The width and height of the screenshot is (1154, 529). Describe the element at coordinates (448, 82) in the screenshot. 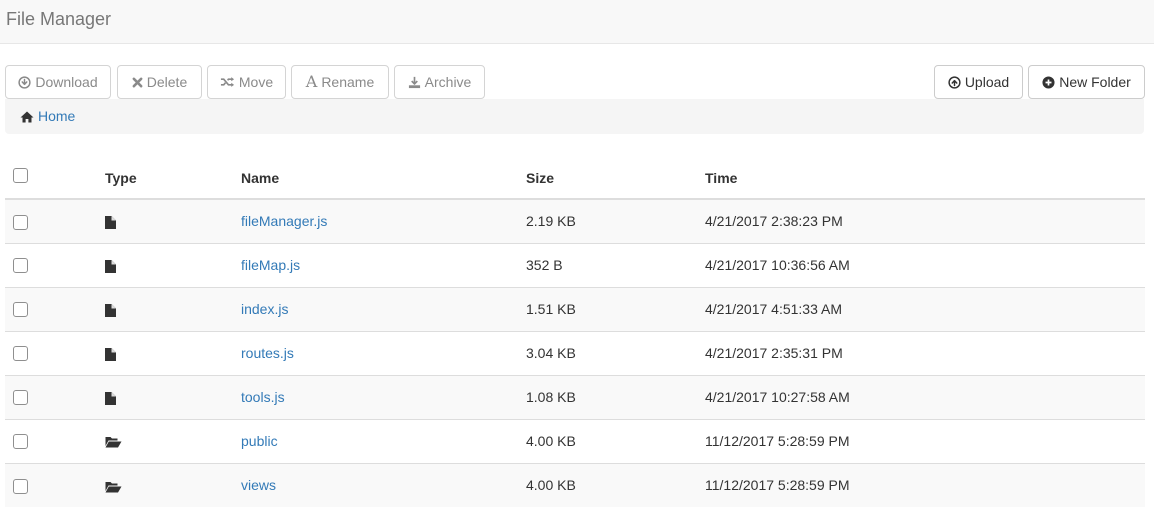

I see `archive-button-label: Archive` at that location.